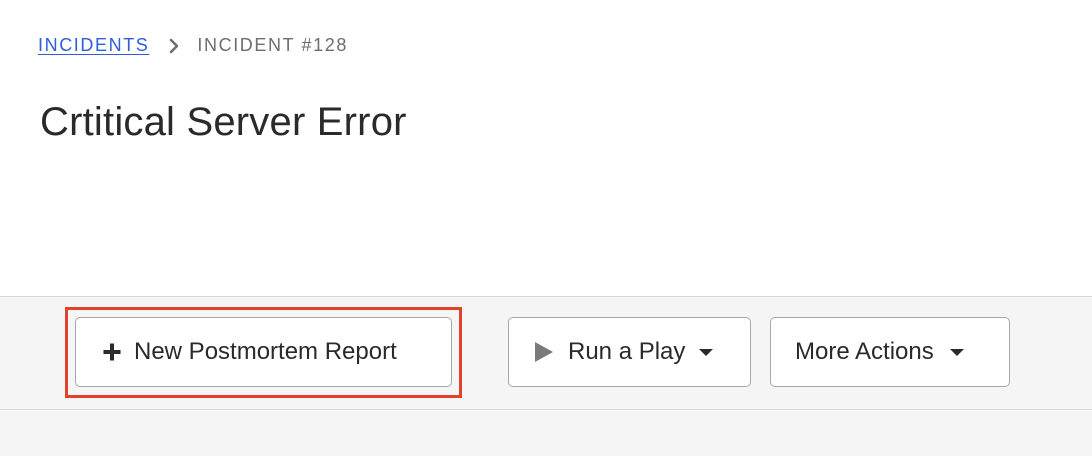 The width and height of the screenshot is (1092, 456). Describe the element at coordinates (93, 45) in the screenshot. I see `breadcrumb-incidents-link: INCIDENTS` at that location.